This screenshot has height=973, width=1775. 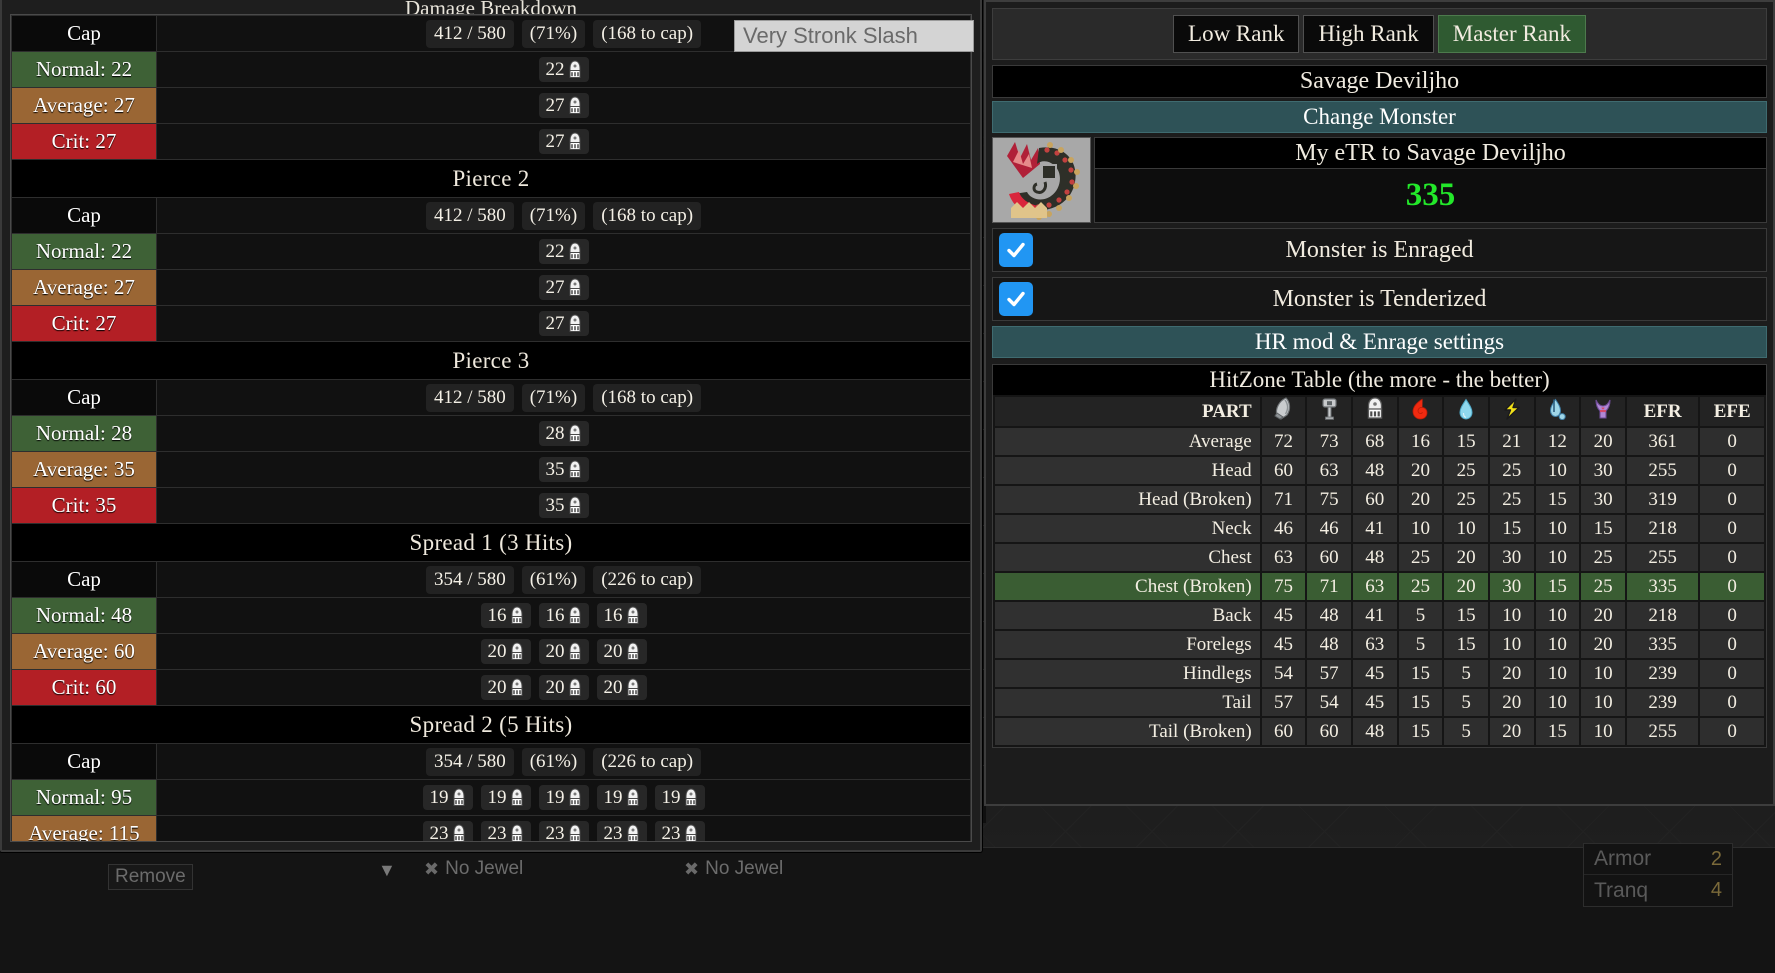 What do you see at coordinates (563, 687) in the screenshot?
I see `damage-hit-chip: 20` at bounding box center [563, 687].